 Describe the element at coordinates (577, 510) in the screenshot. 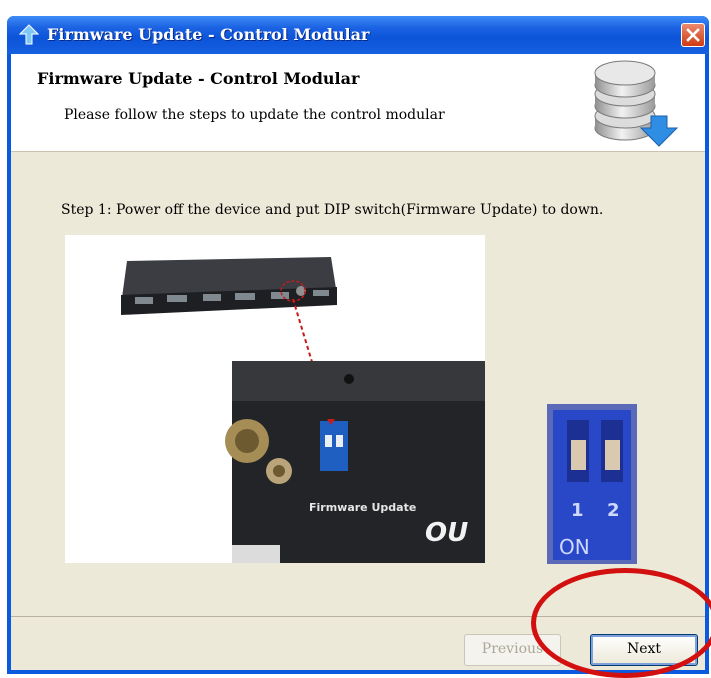

I see `dip-label-one: 1` at that location.